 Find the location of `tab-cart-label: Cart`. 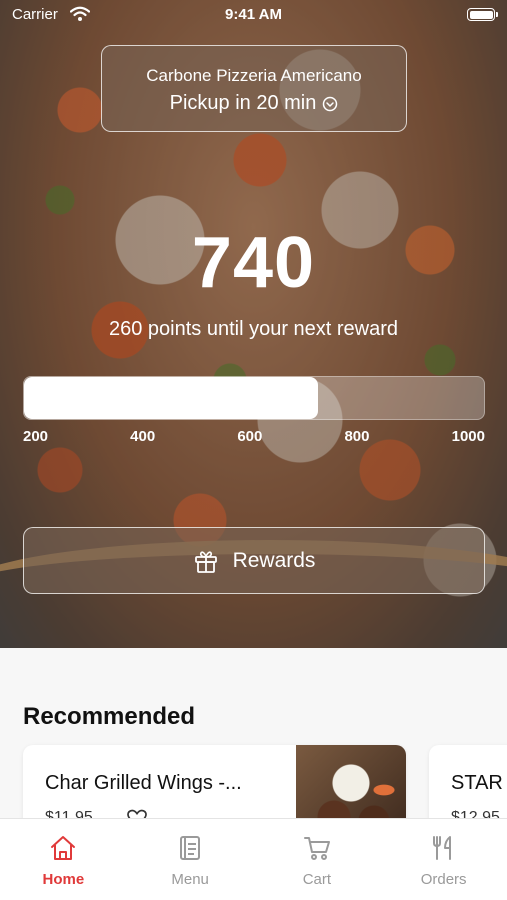

tab-cart-label: Cart is located at coordinates (317, 879).